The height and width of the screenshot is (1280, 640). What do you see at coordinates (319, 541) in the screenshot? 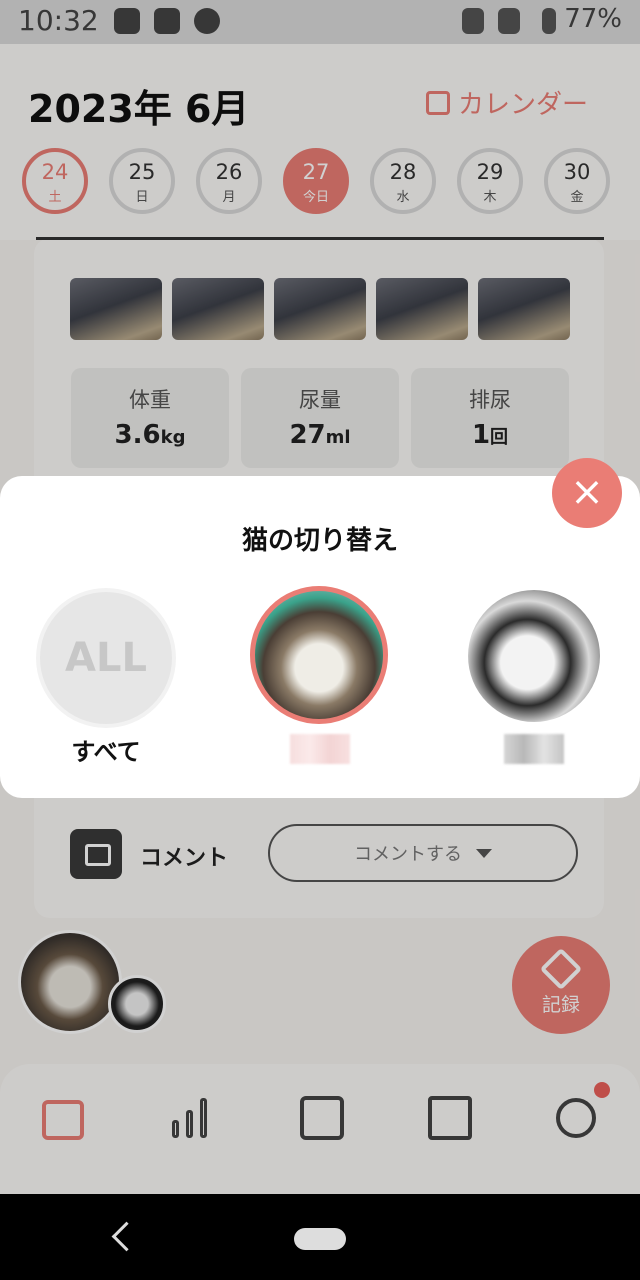
I see `modal-title: 猫の切り替え` at bounding box center [319, 541].